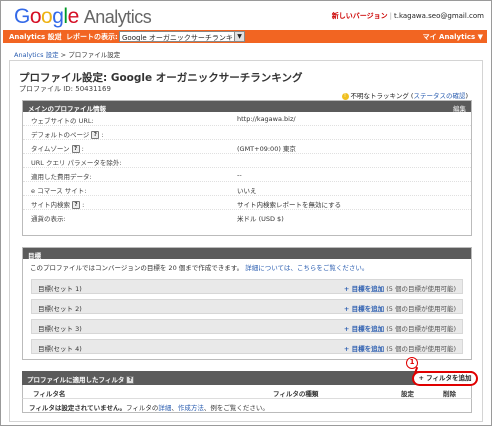  What do you see at coordinates (60, 349) in the screenshot?
I see `goal-set-label: 目標(セット 4)` at bounding box center [60, 349].